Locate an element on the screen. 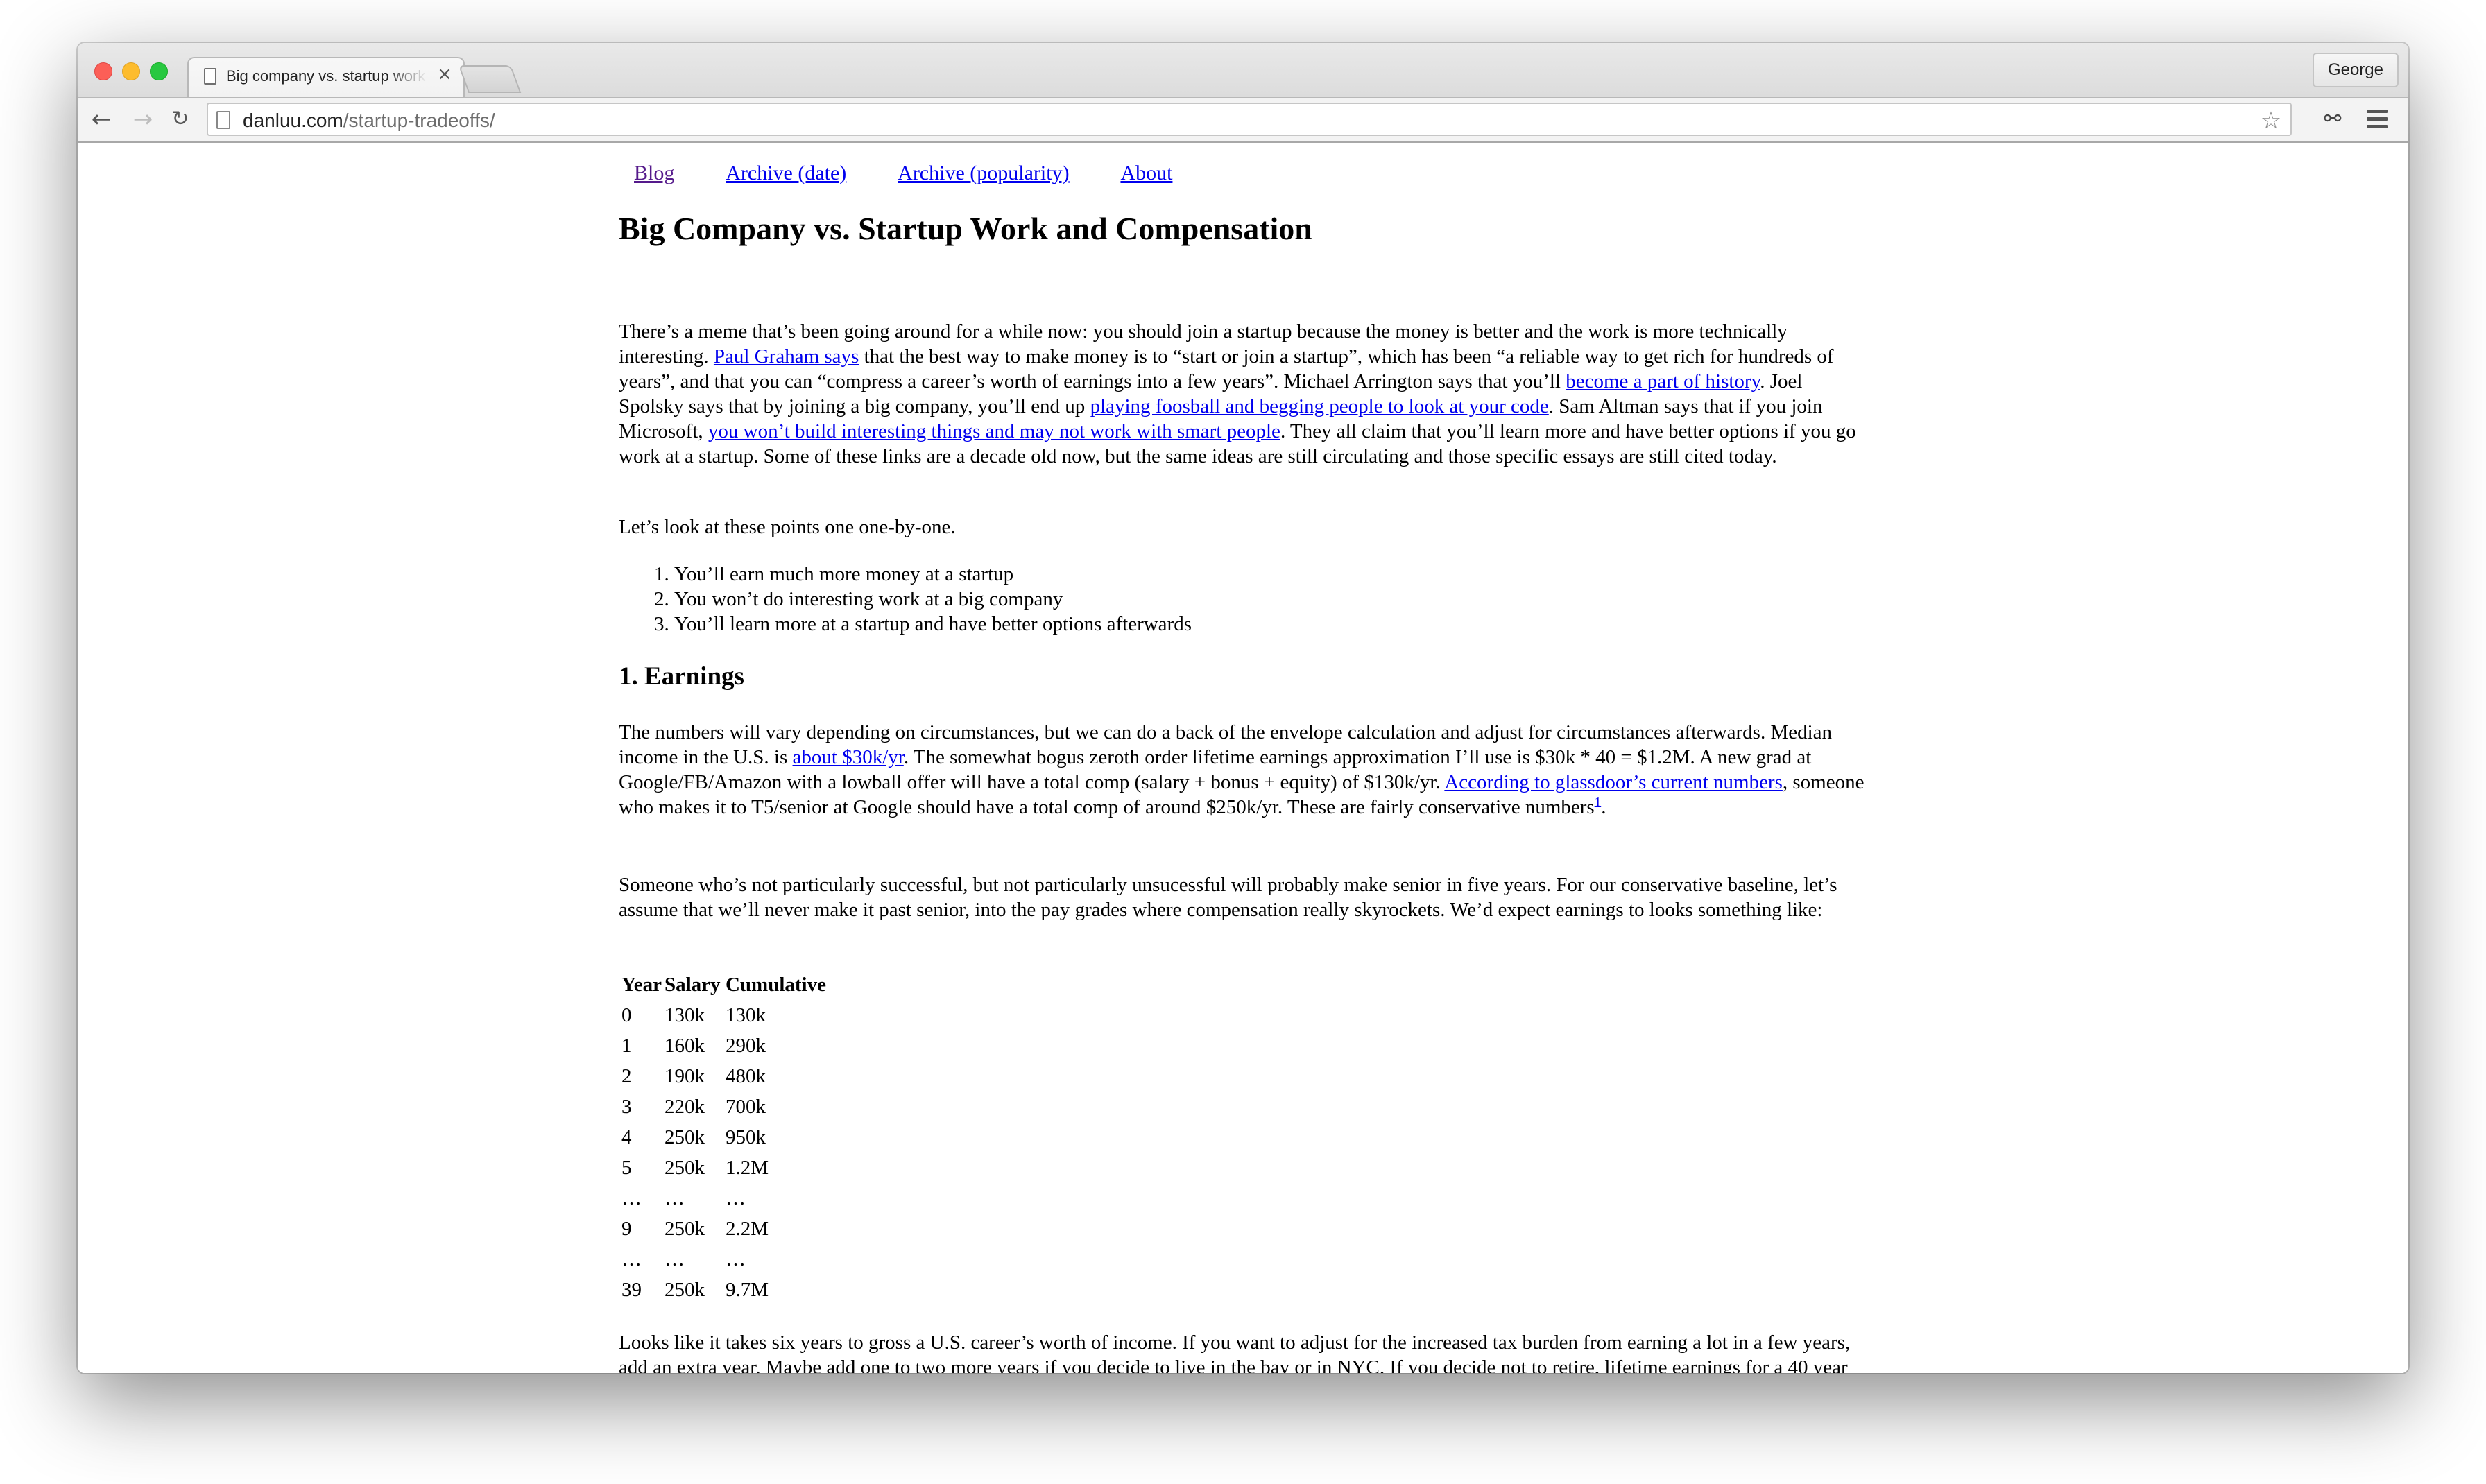 This screenshot has height=1484, width=2486. link-paul-graham-says: Paul Graham says is located at coordinates (786, 356).